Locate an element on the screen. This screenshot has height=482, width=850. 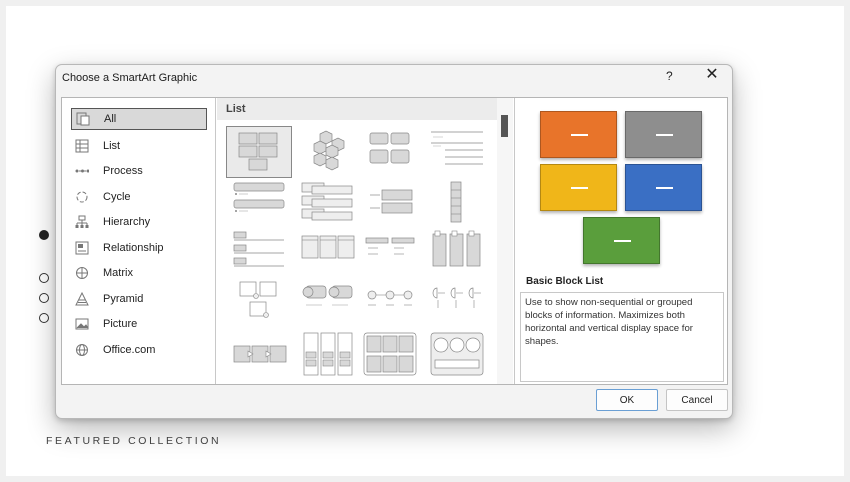
category-label: Process is located at coordinates (123, 171).